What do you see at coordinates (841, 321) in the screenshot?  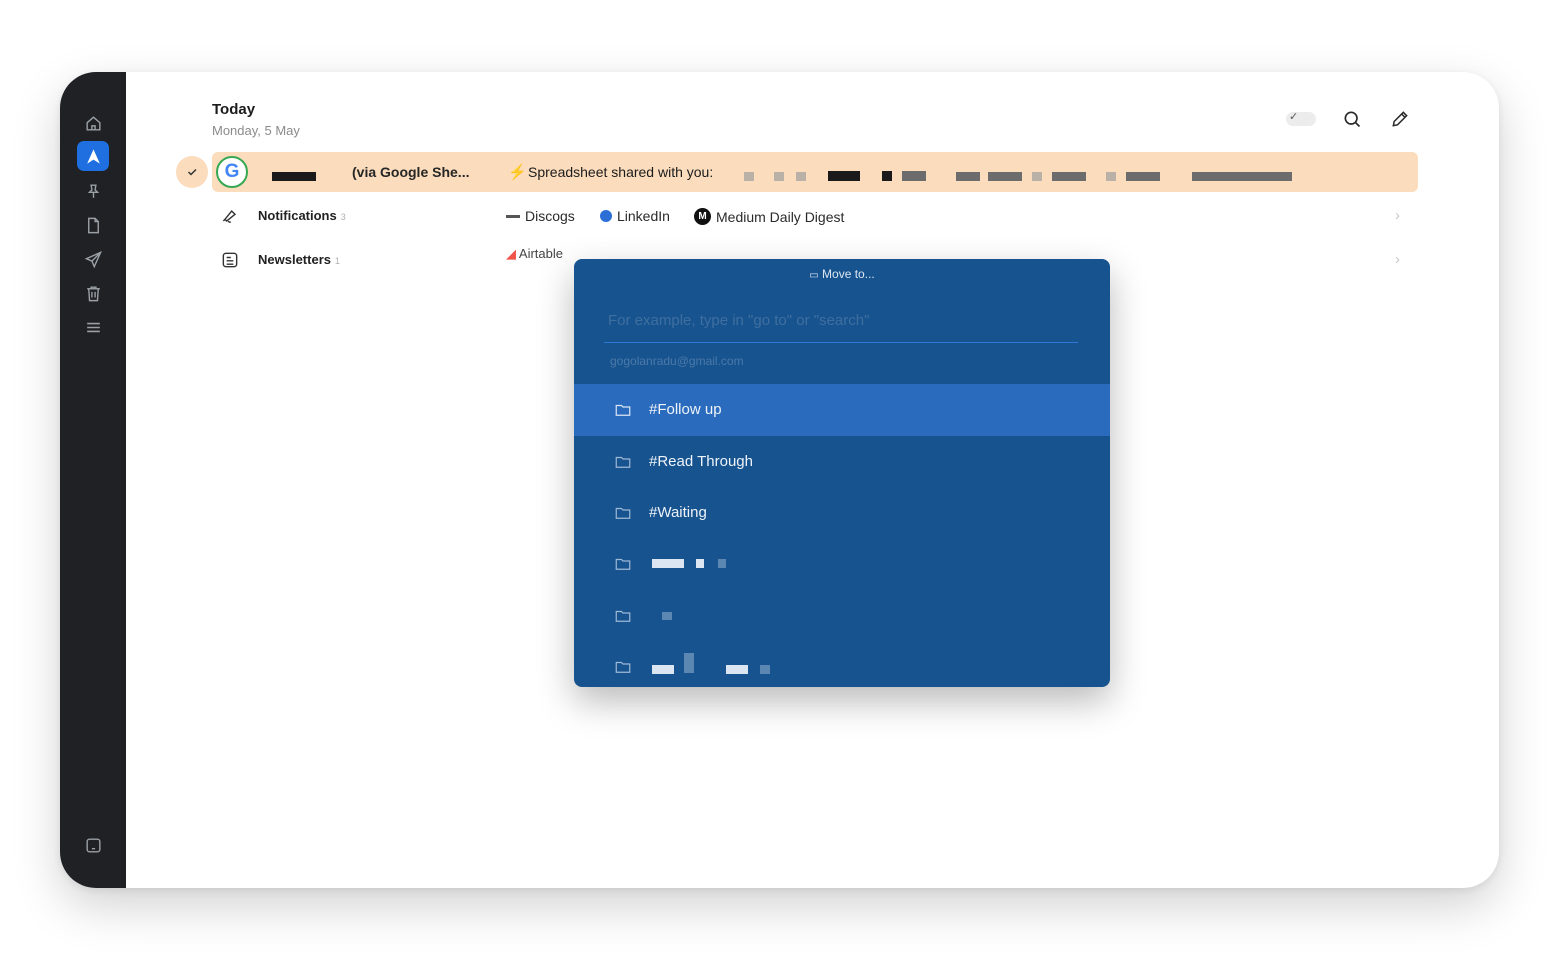 I see `folder-search-input` at bounding box center [841, 321].